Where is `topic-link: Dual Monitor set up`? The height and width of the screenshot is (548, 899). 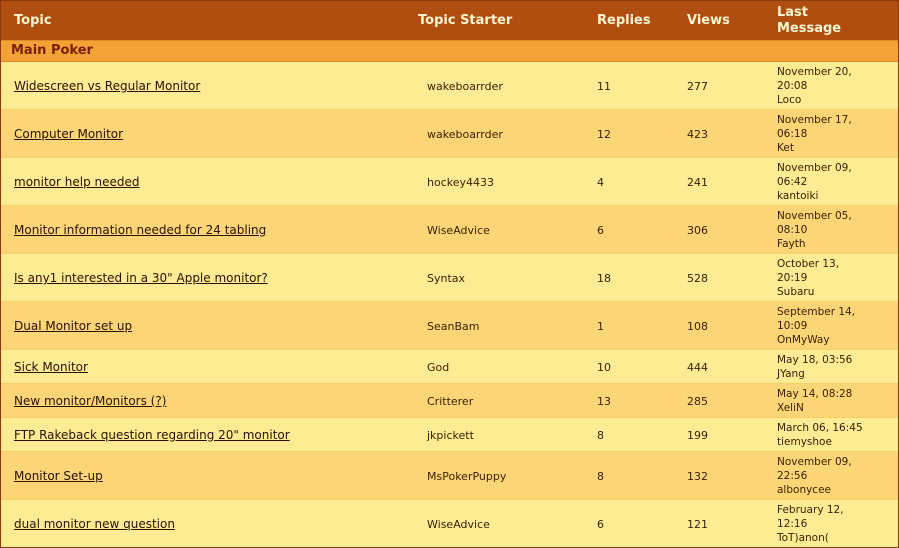
topic-link: Dual Monitor set up is located at coordinates (73, 326).